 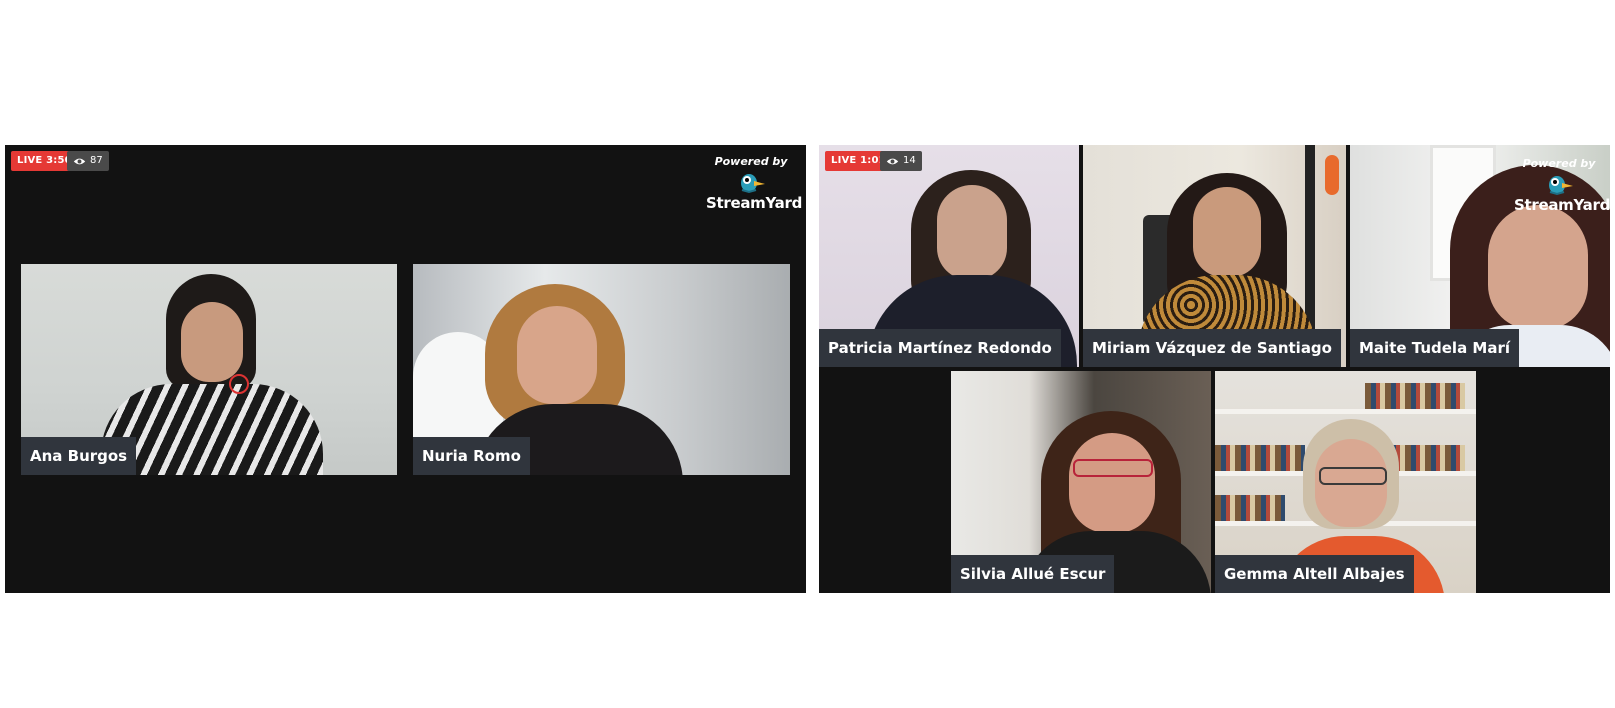 What do you see at coordinates (471, 456) in the screenshot?
I see `participant-name-tag: Nuria Romo` at bounding box center [471, 456].